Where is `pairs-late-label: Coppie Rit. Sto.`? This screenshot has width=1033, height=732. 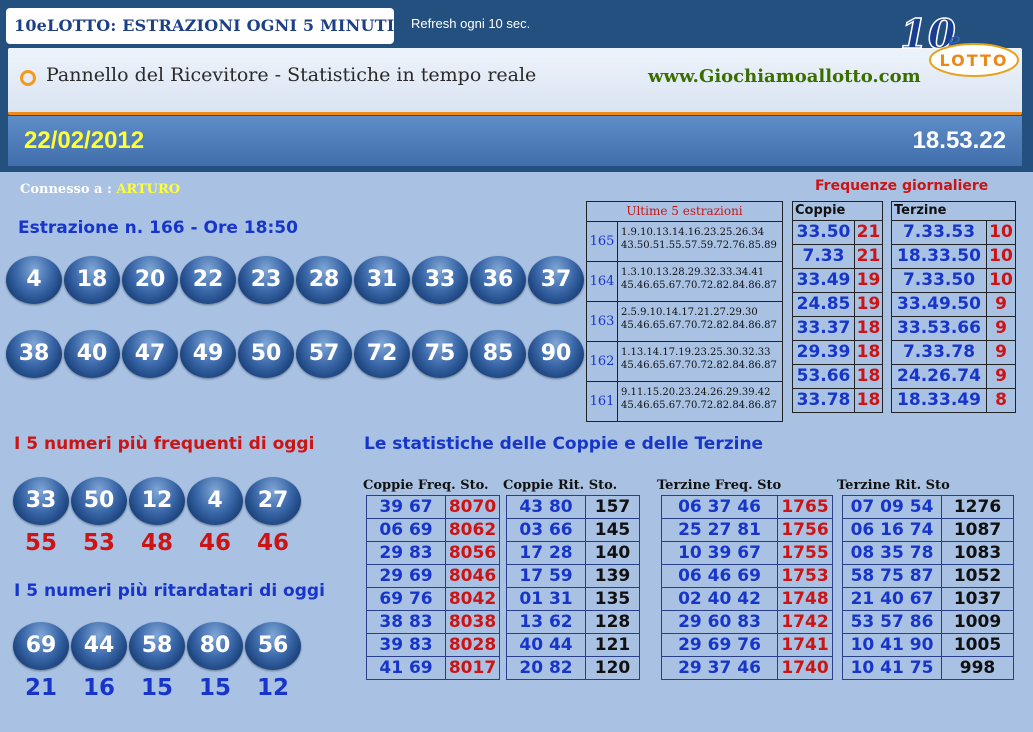 pairs-late-label: Coppie Rit. Sto. is located at coordinates (560, 485).